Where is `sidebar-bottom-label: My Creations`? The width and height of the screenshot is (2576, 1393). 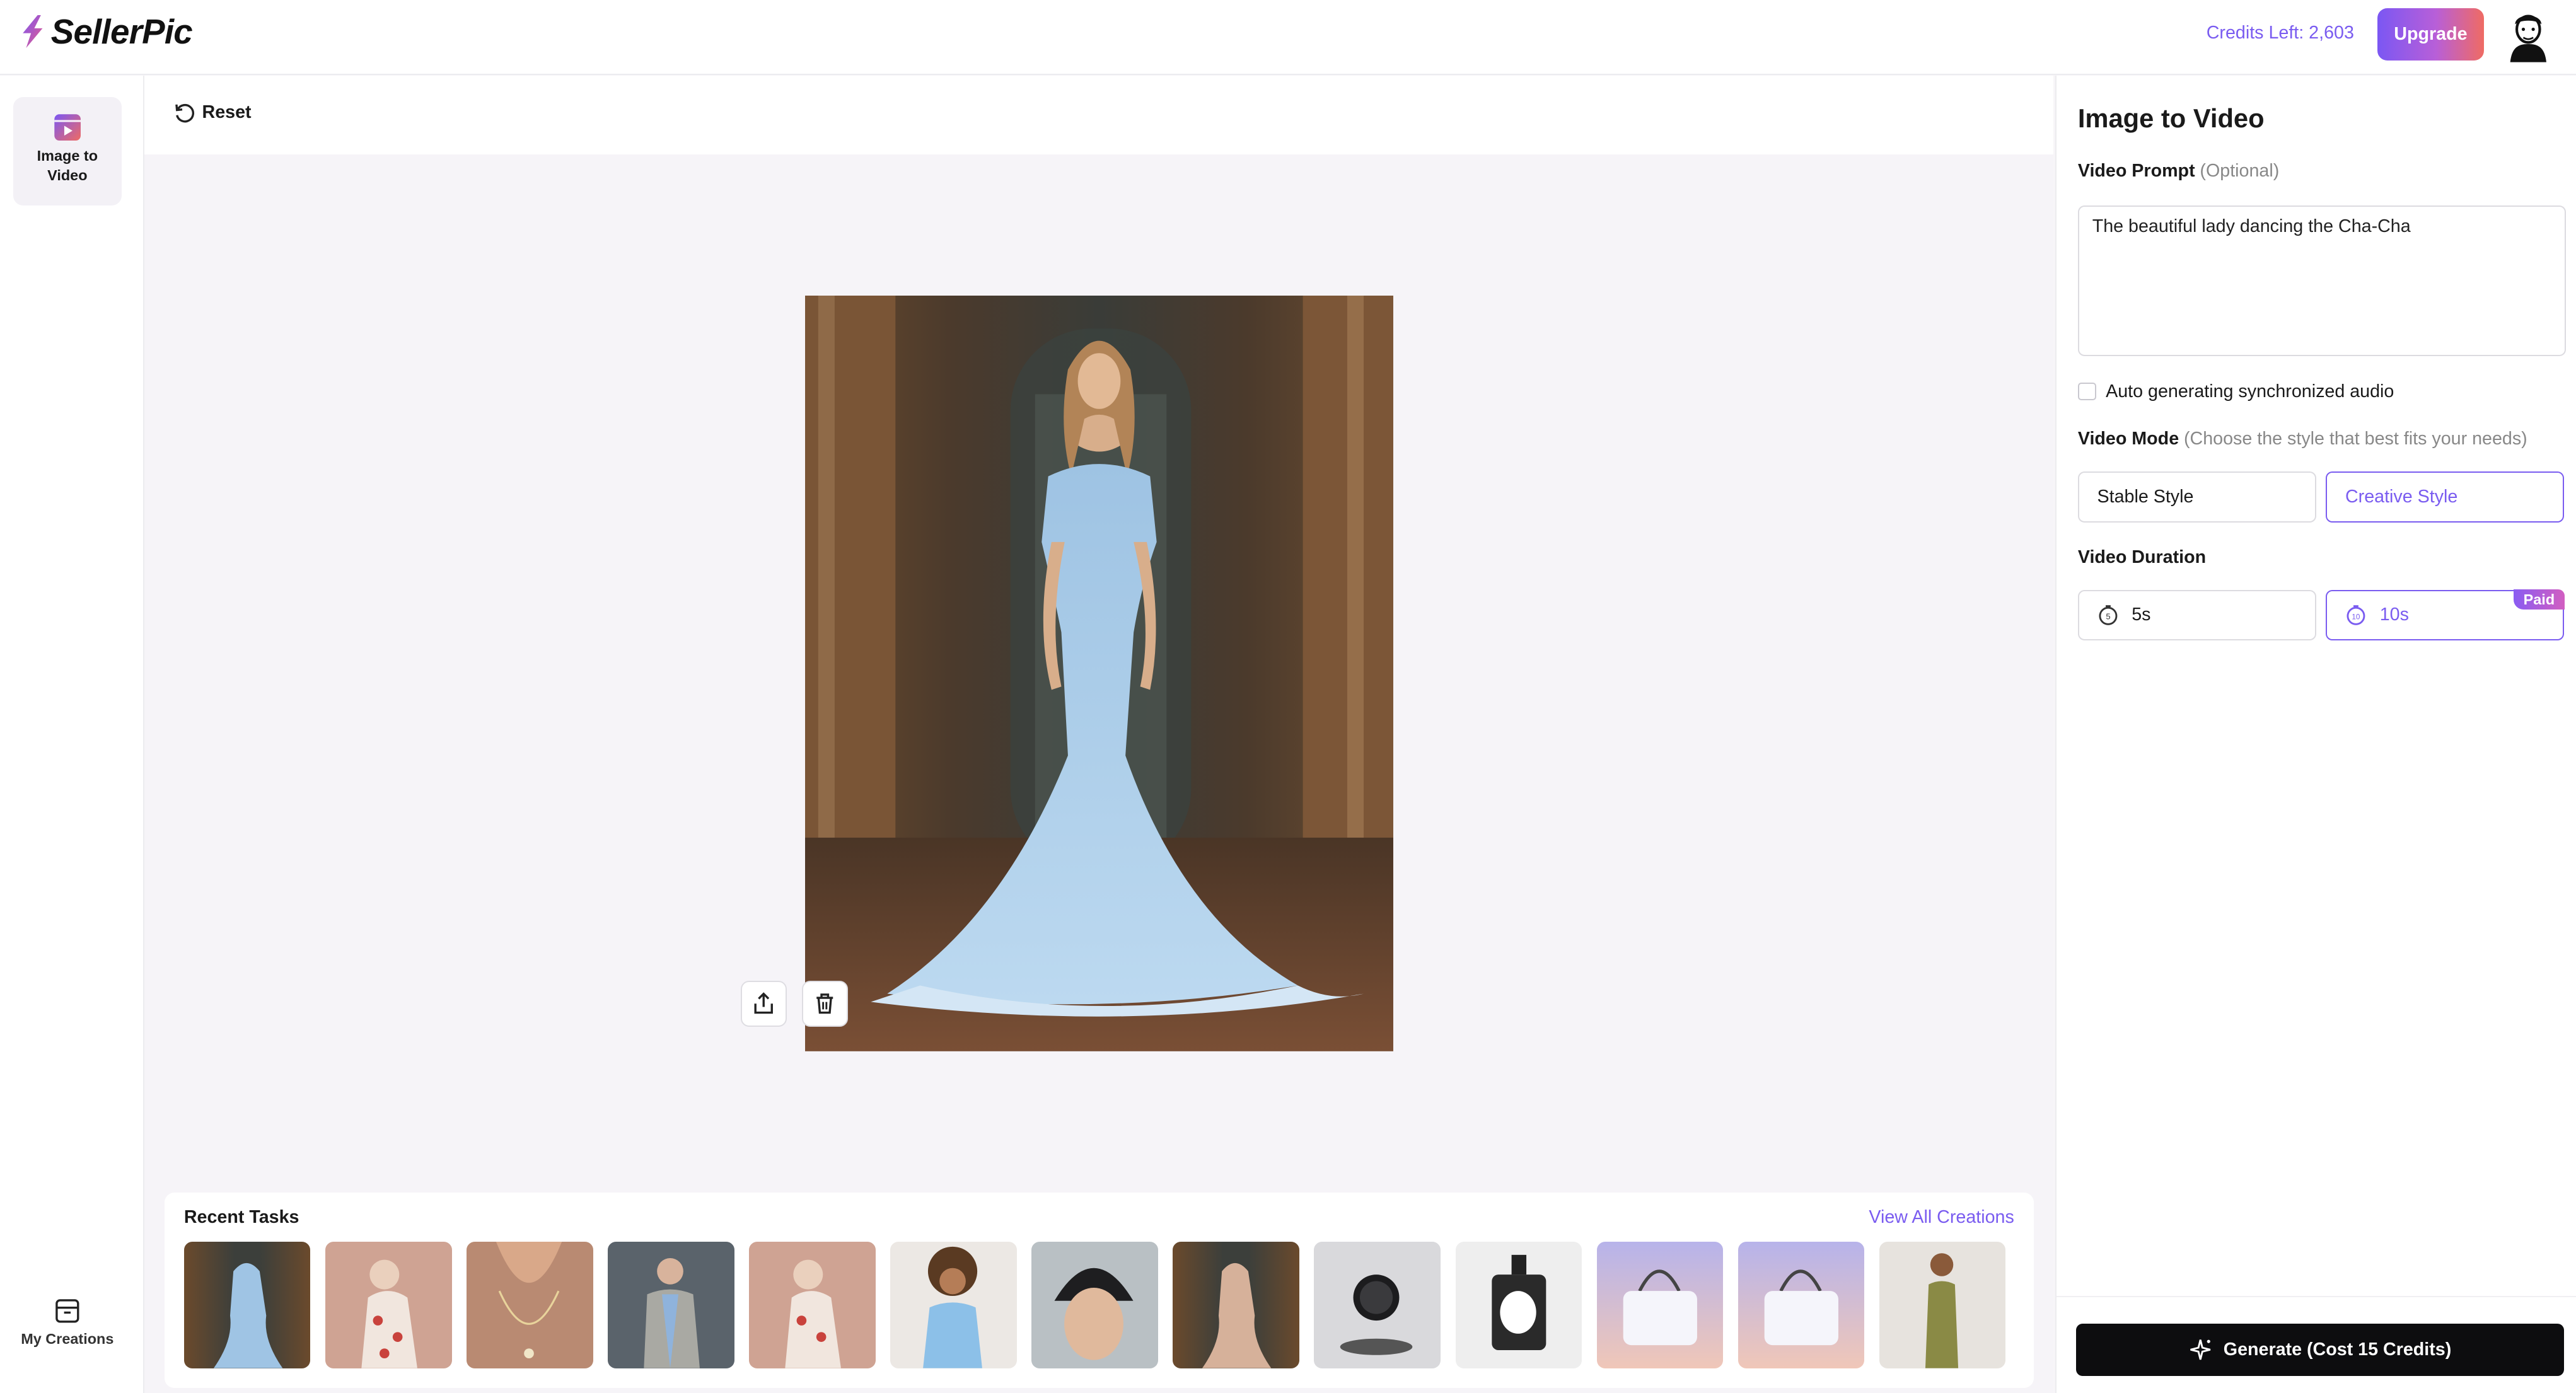
sidebar-bottom-label: My Creations is located at coordinates (67, 1338).